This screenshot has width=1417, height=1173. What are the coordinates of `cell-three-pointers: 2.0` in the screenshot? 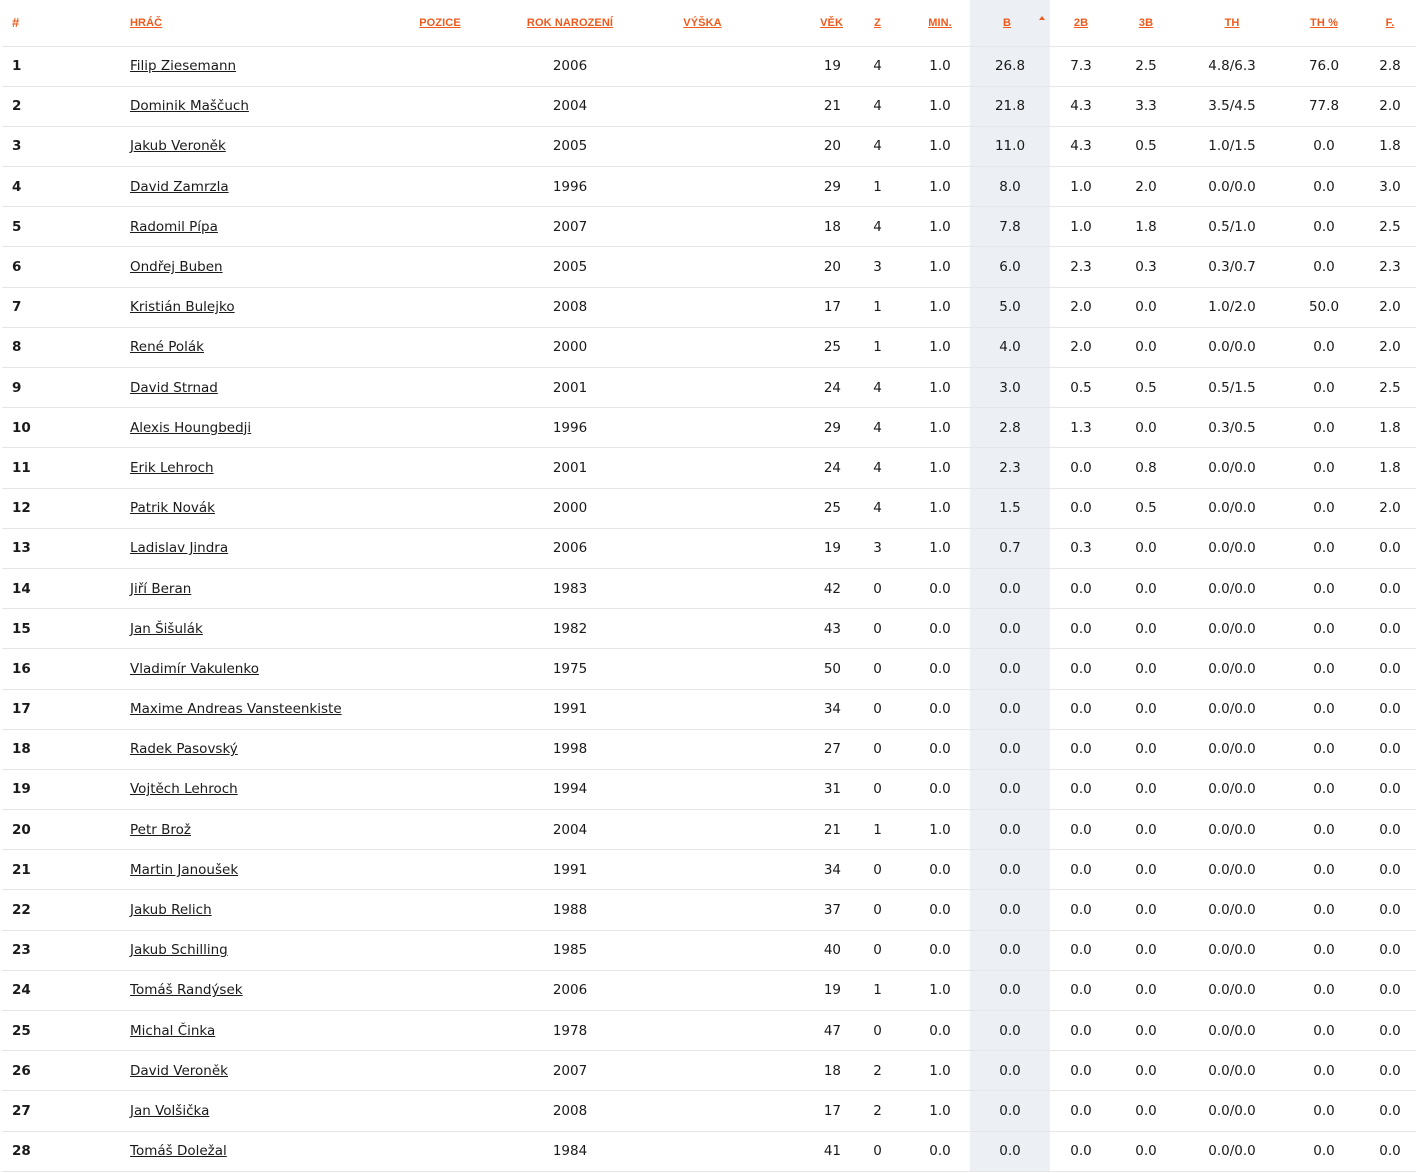 It's located at (1146, 187).